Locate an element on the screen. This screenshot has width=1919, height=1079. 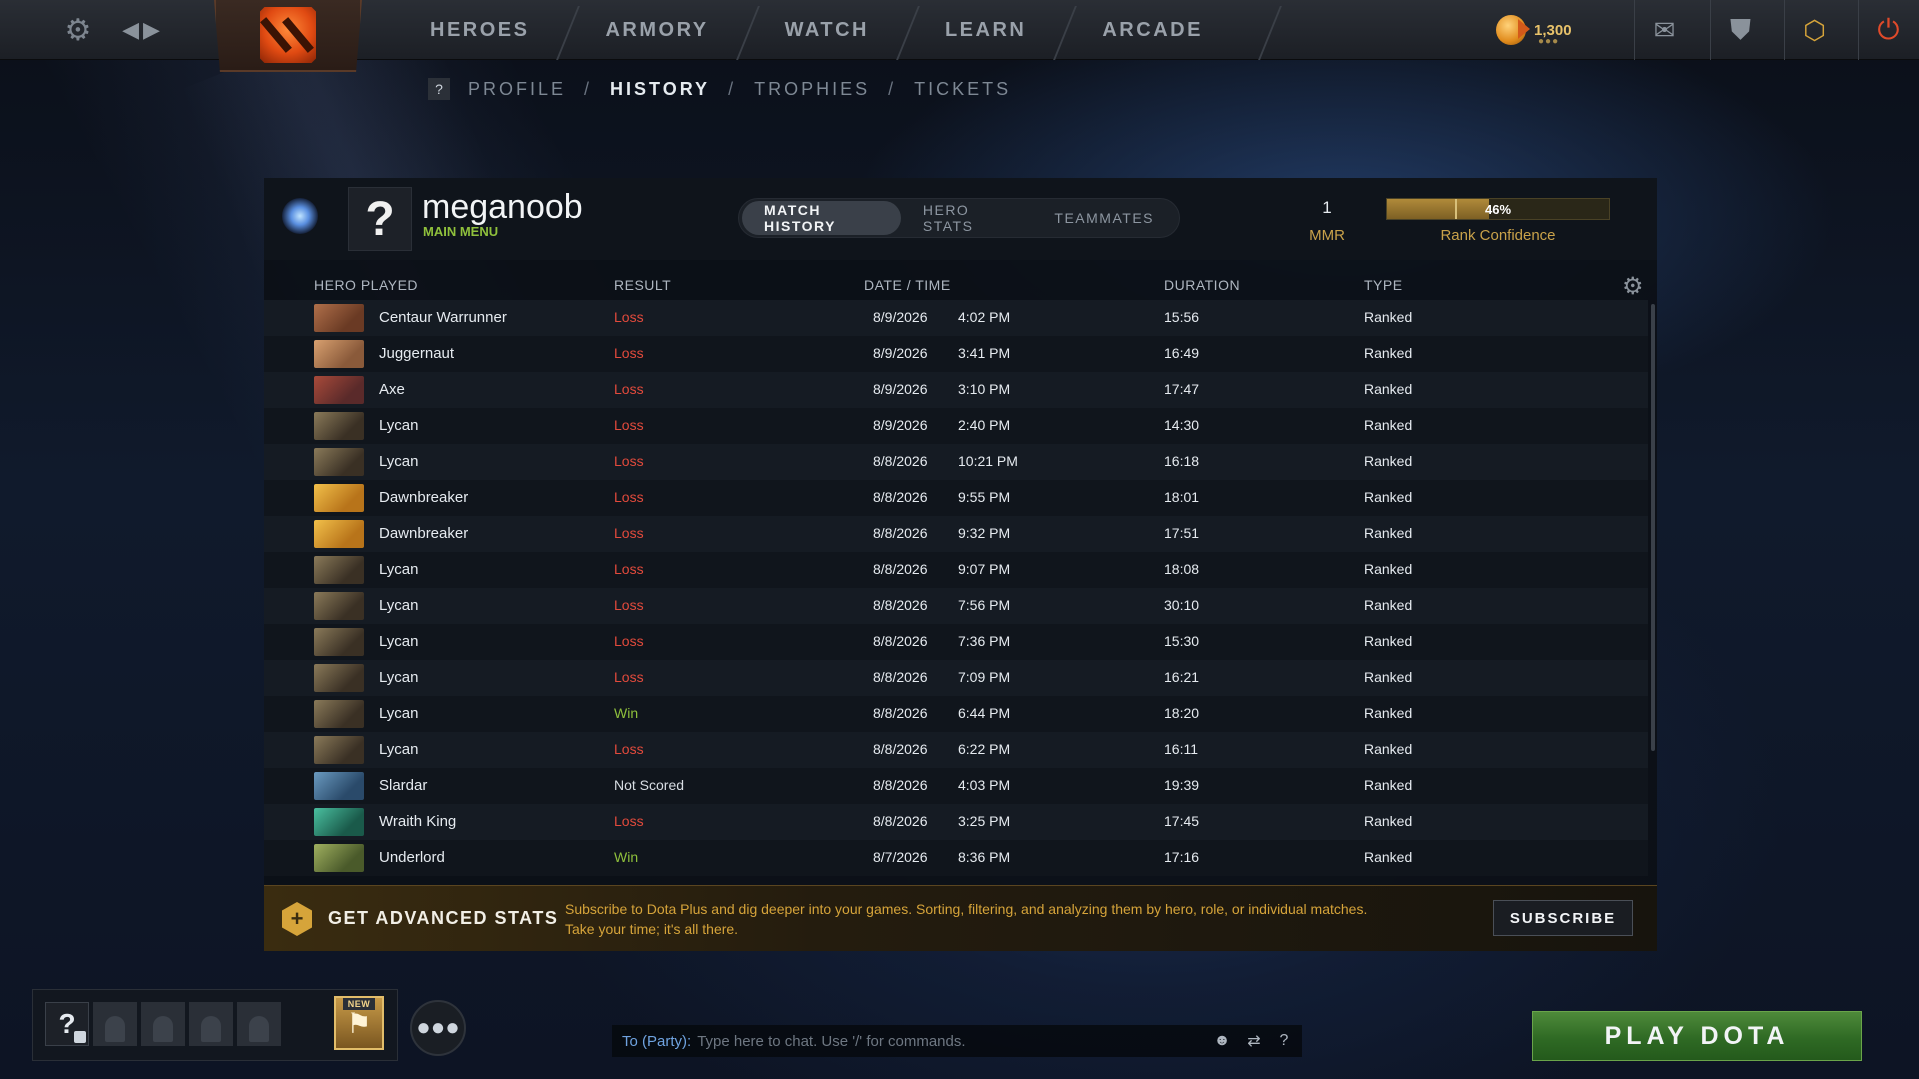
emoticon-icon: ☻ is located at coordinates (1222, 1041).